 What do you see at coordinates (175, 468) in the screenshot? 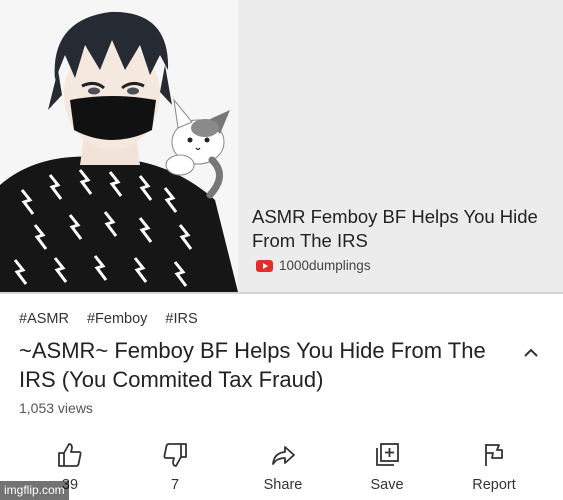
I see `dislike-button: 7` at bounding box center [175, 468].